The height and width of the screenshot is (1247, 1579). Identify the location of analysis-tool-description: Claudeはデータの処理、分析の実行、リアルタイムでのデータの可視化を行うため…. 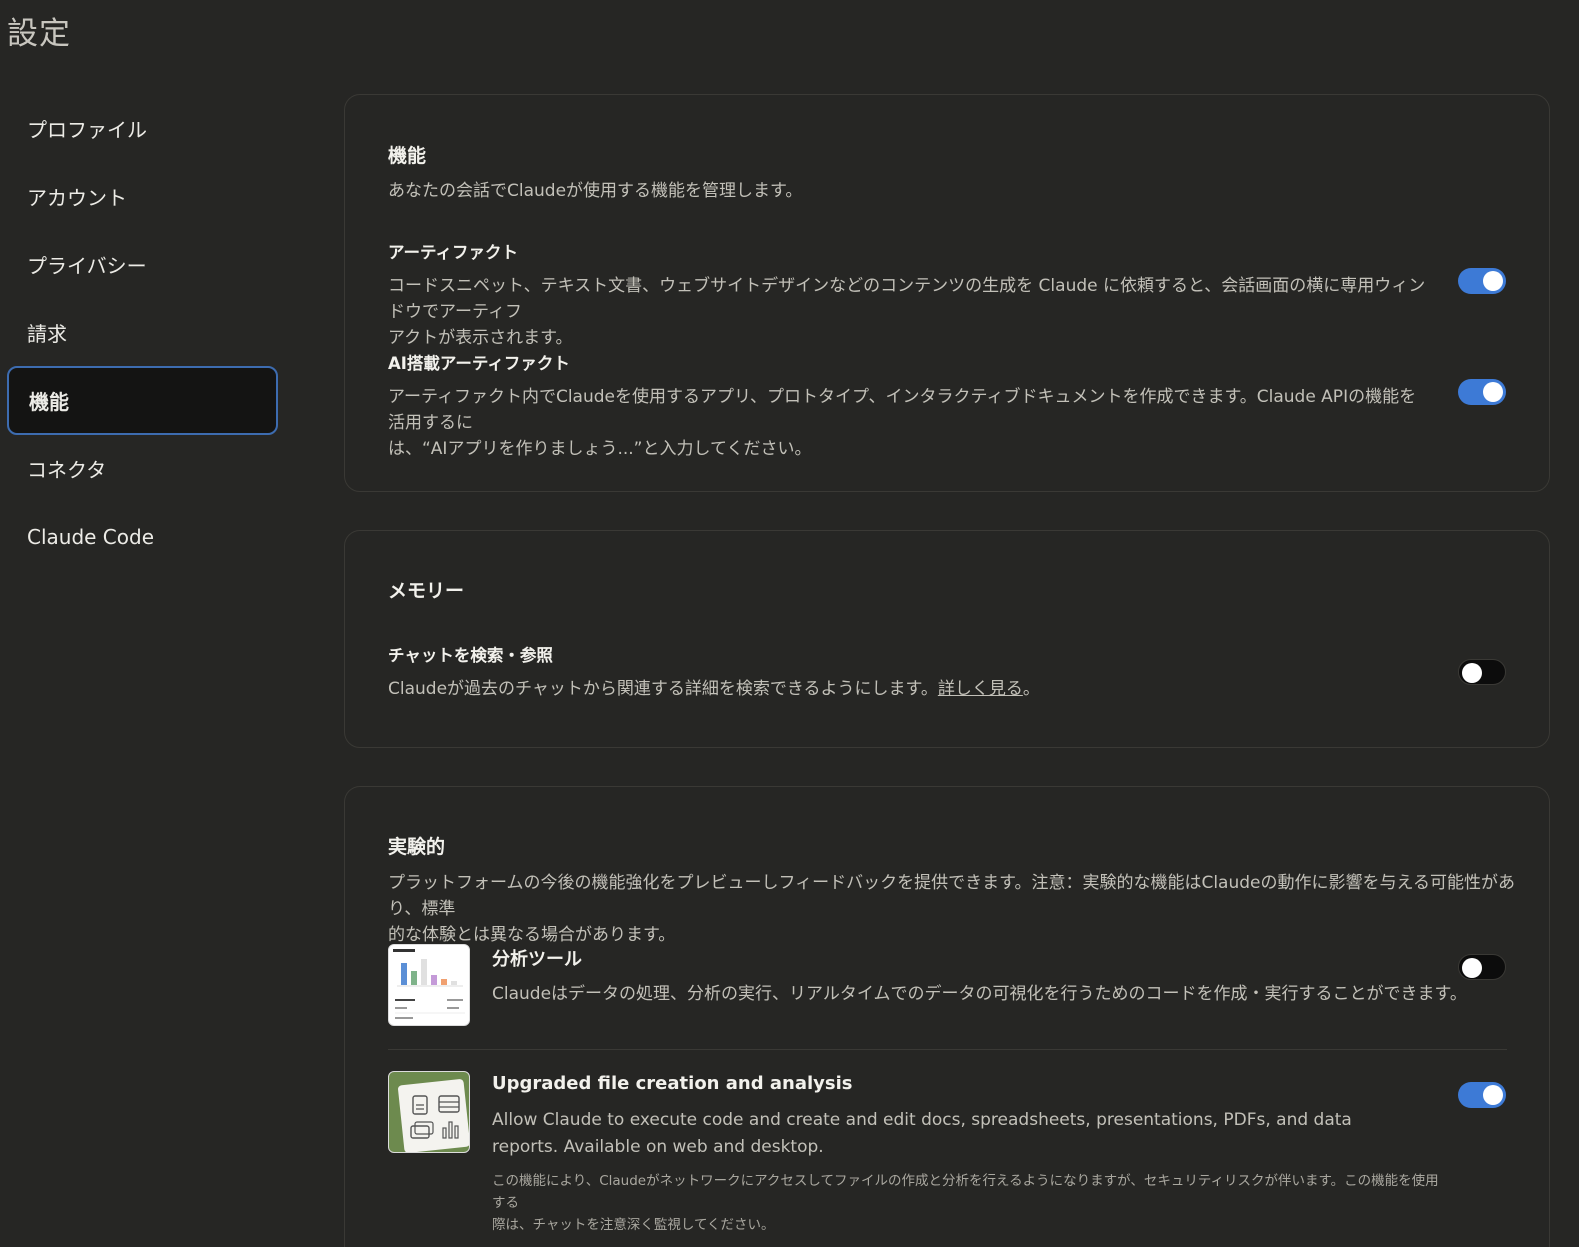
(979, 994).